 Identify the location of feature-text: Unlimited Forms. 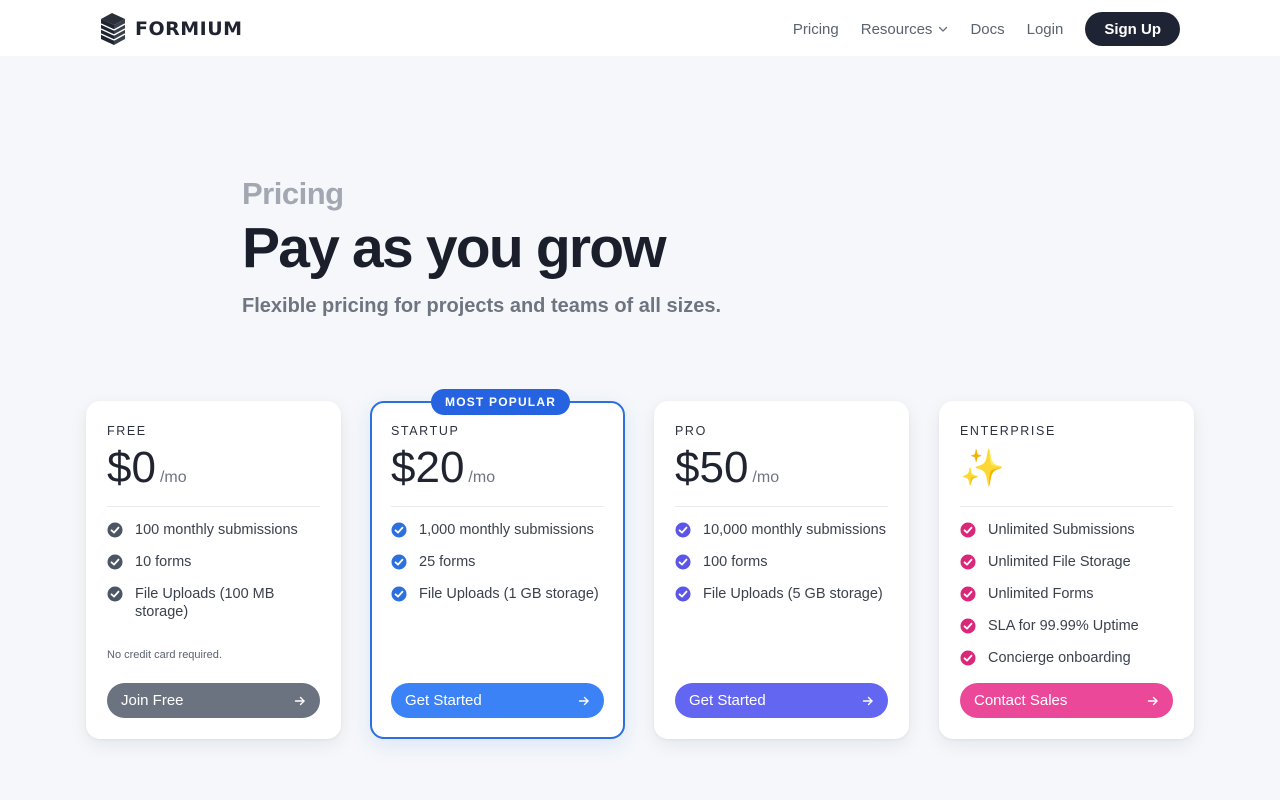
(1041, 594).